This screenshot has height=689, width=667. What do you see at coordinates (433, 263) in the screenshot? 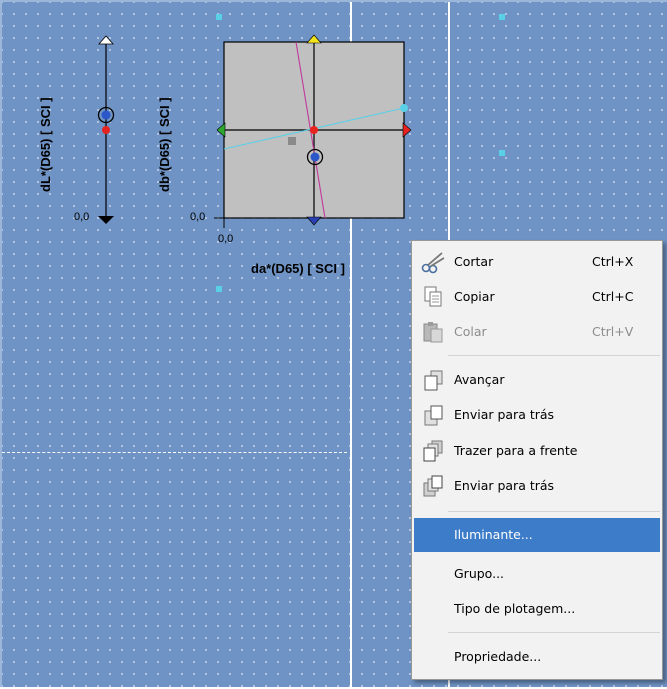
I see `scissors-icon` at bounding box center [433, 263].